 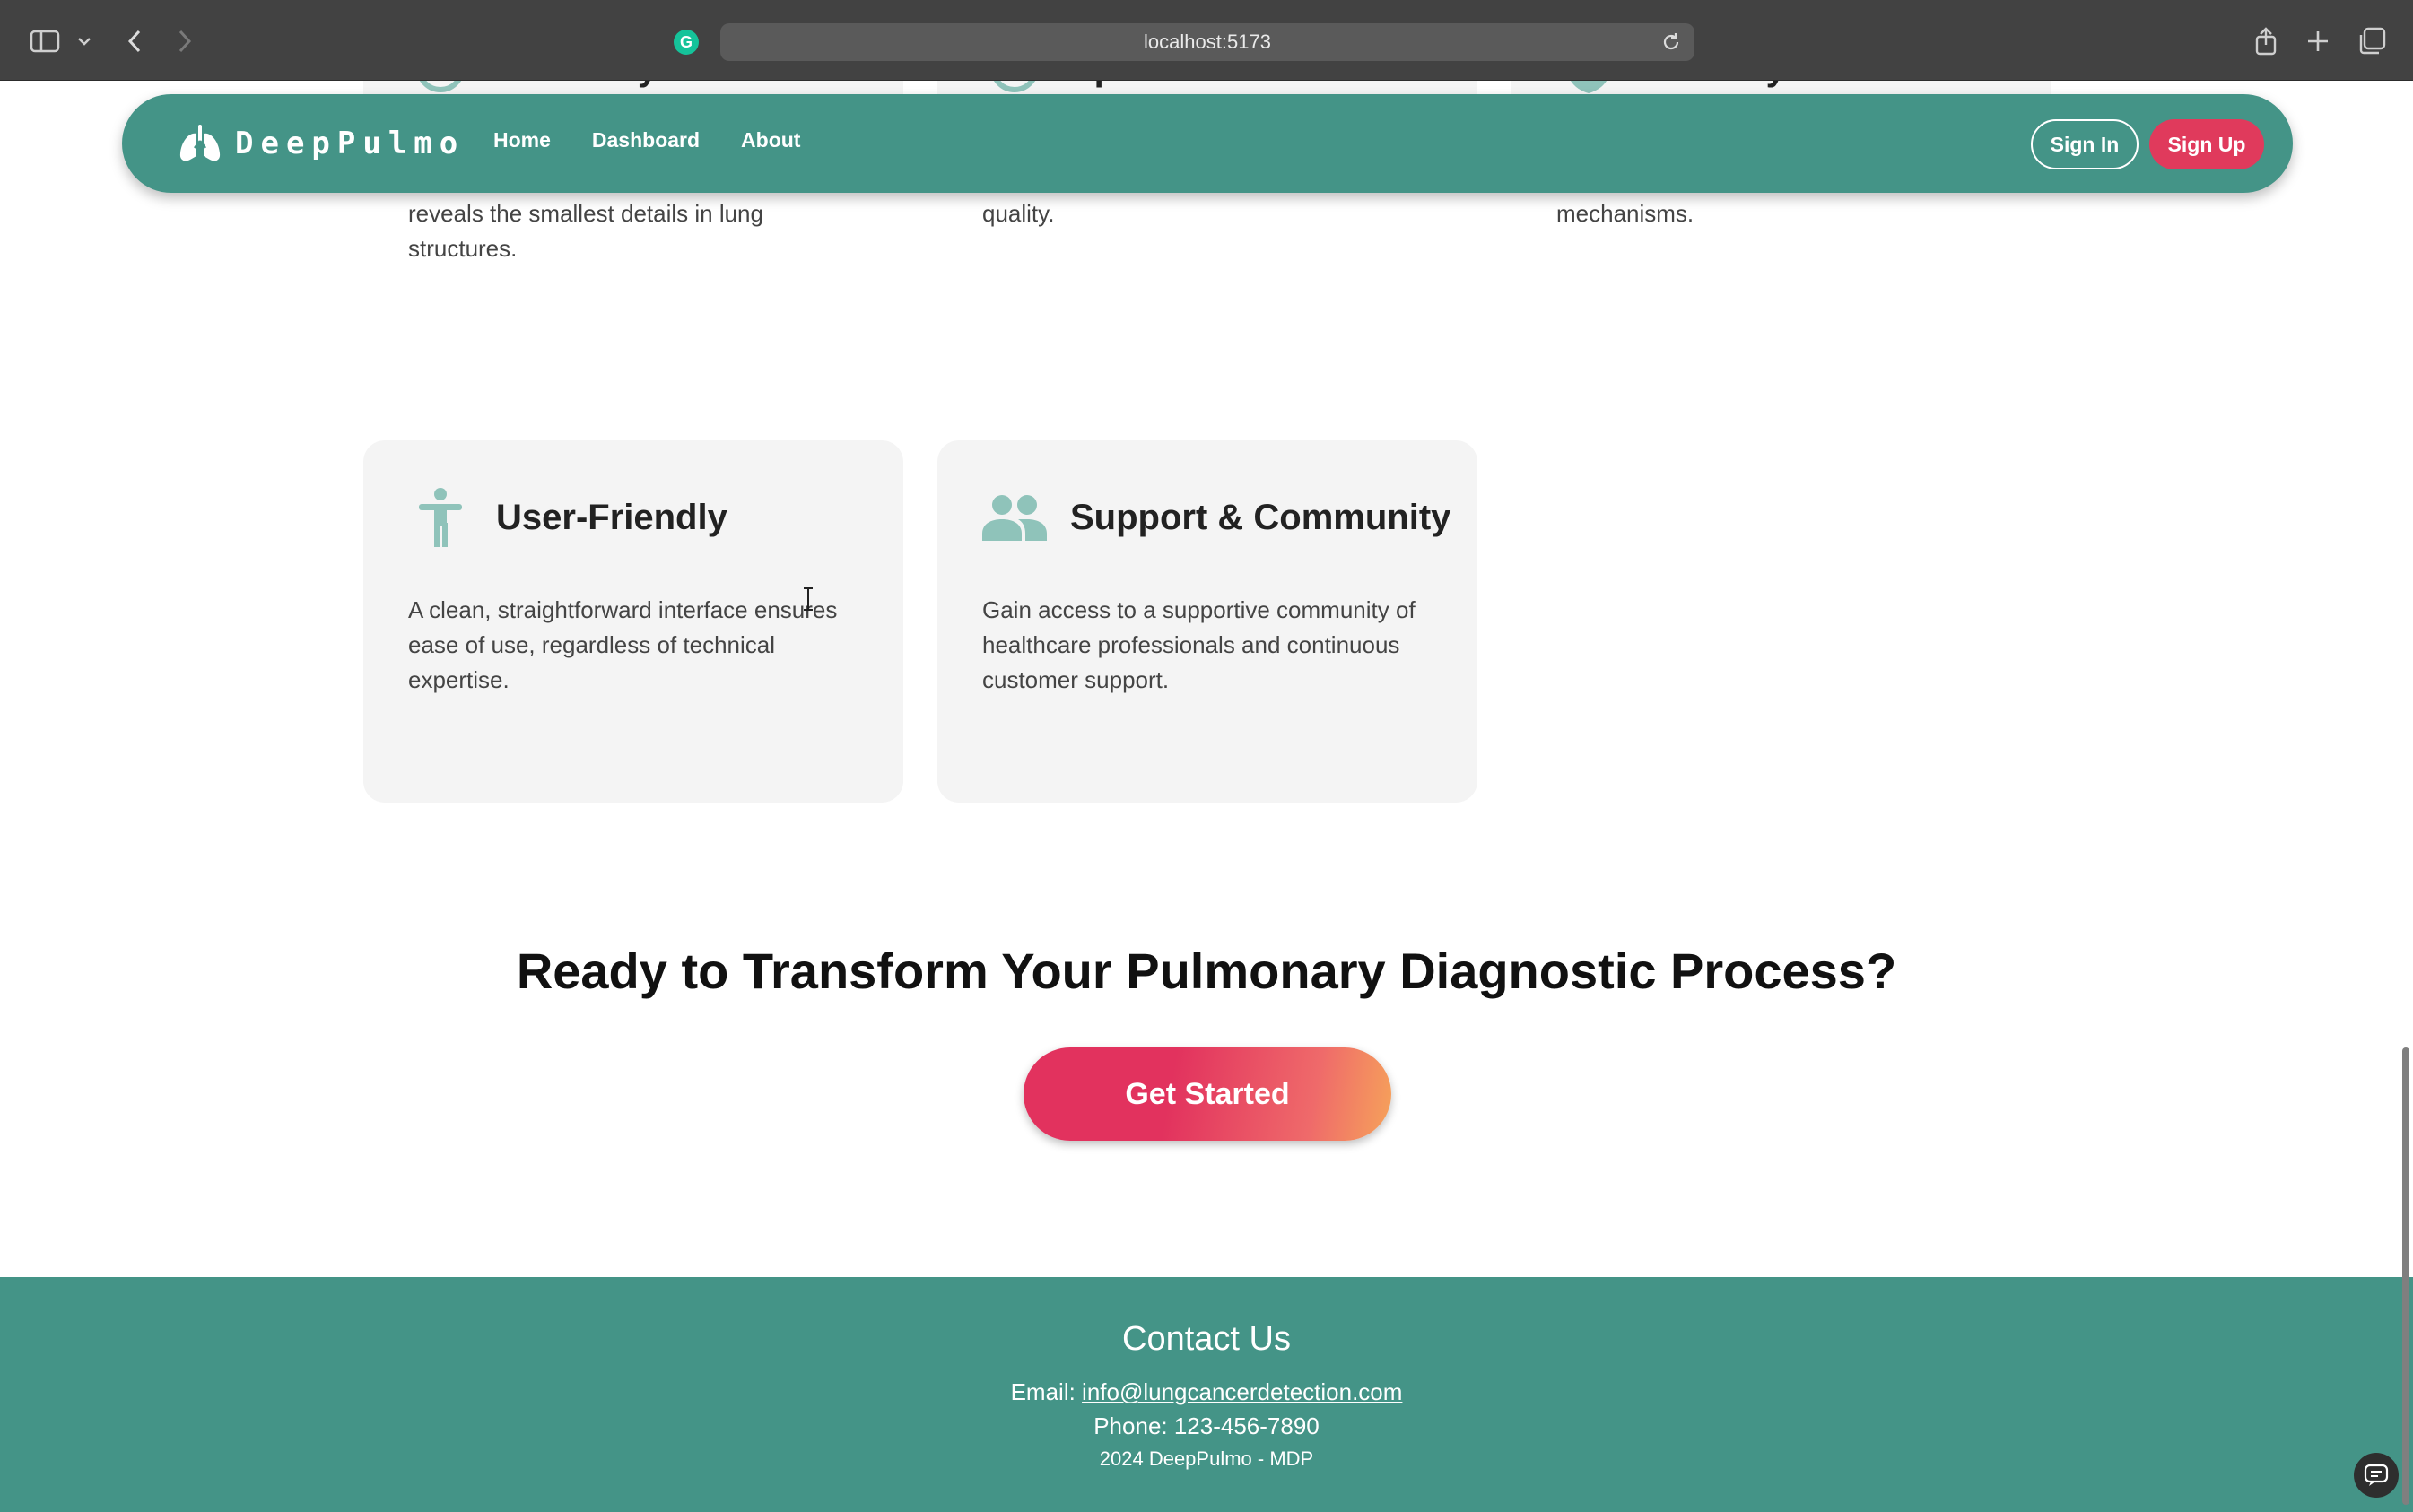 What do you see at coordinates (1242, 1391) in the screenshot?
I see `email-link: info@lungcancerdetection.com` at bounding box center [1242, 1391].